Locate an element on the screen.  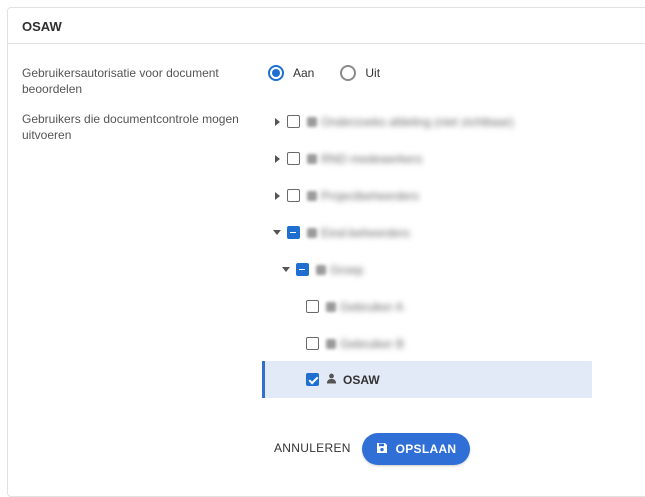
tree-node: Eind-beheerders is located at coordinates (341, 232).